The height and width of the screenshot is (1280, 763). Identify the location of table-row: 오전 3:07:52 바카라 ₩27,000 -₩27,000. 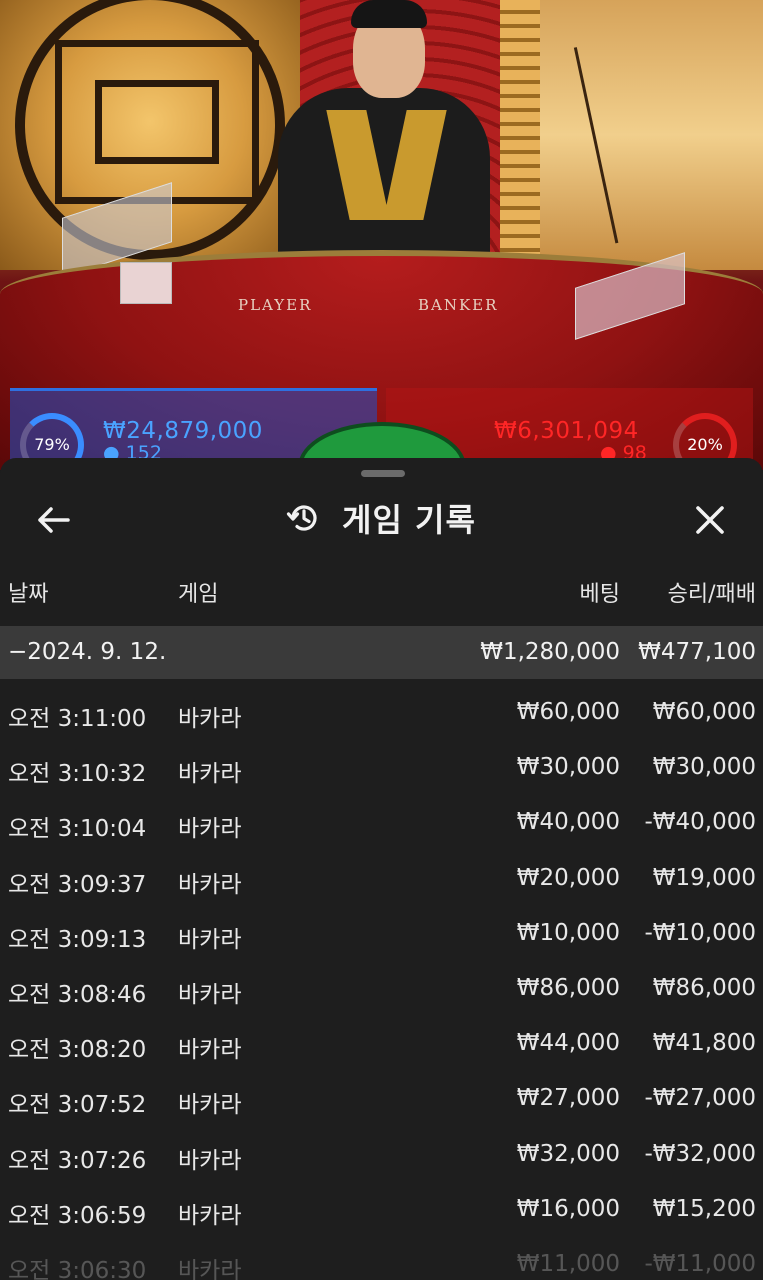
(381, 1092).